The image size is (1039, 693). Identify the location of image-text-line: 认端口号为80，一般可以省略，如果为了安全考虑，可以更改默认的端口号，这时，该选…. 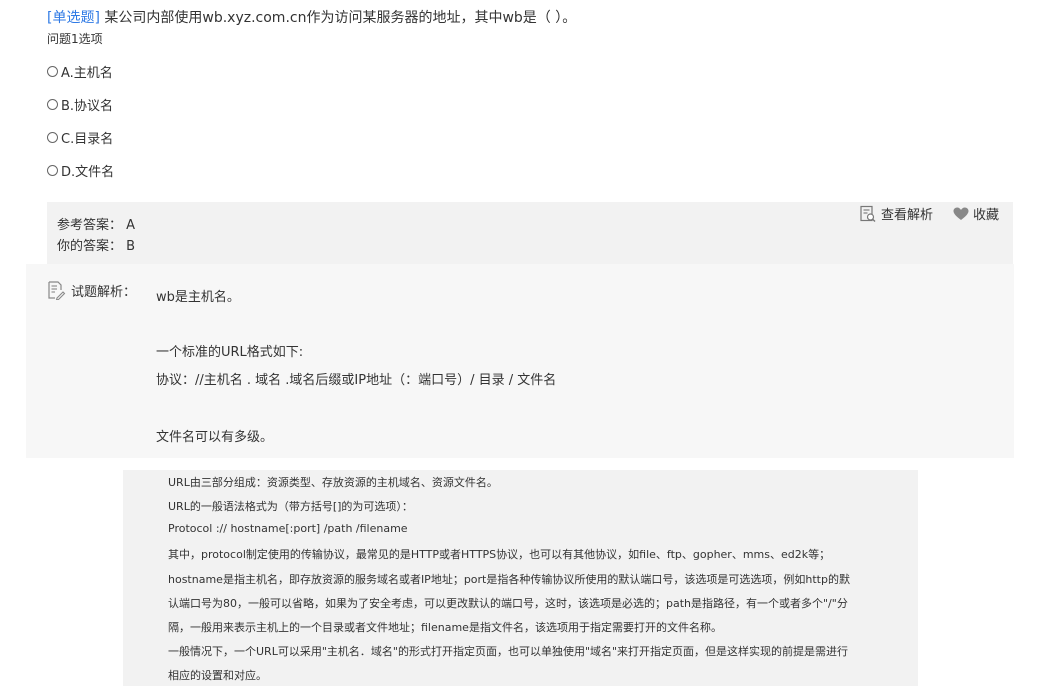
(508, 603).